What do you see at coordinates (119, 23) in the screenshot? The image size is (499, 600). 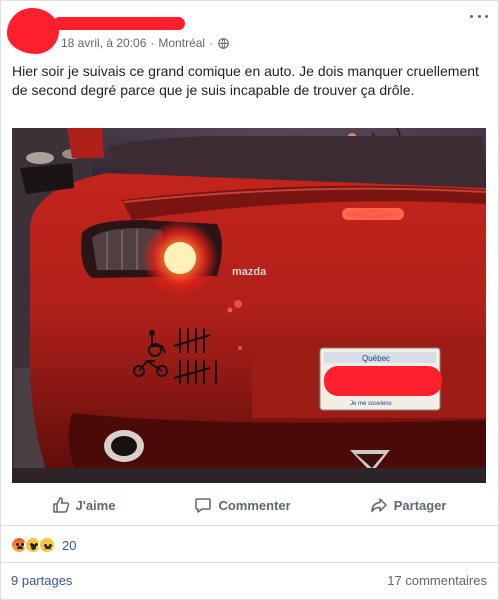 I see `redacted-author-name` at bounding box center [119, 23].